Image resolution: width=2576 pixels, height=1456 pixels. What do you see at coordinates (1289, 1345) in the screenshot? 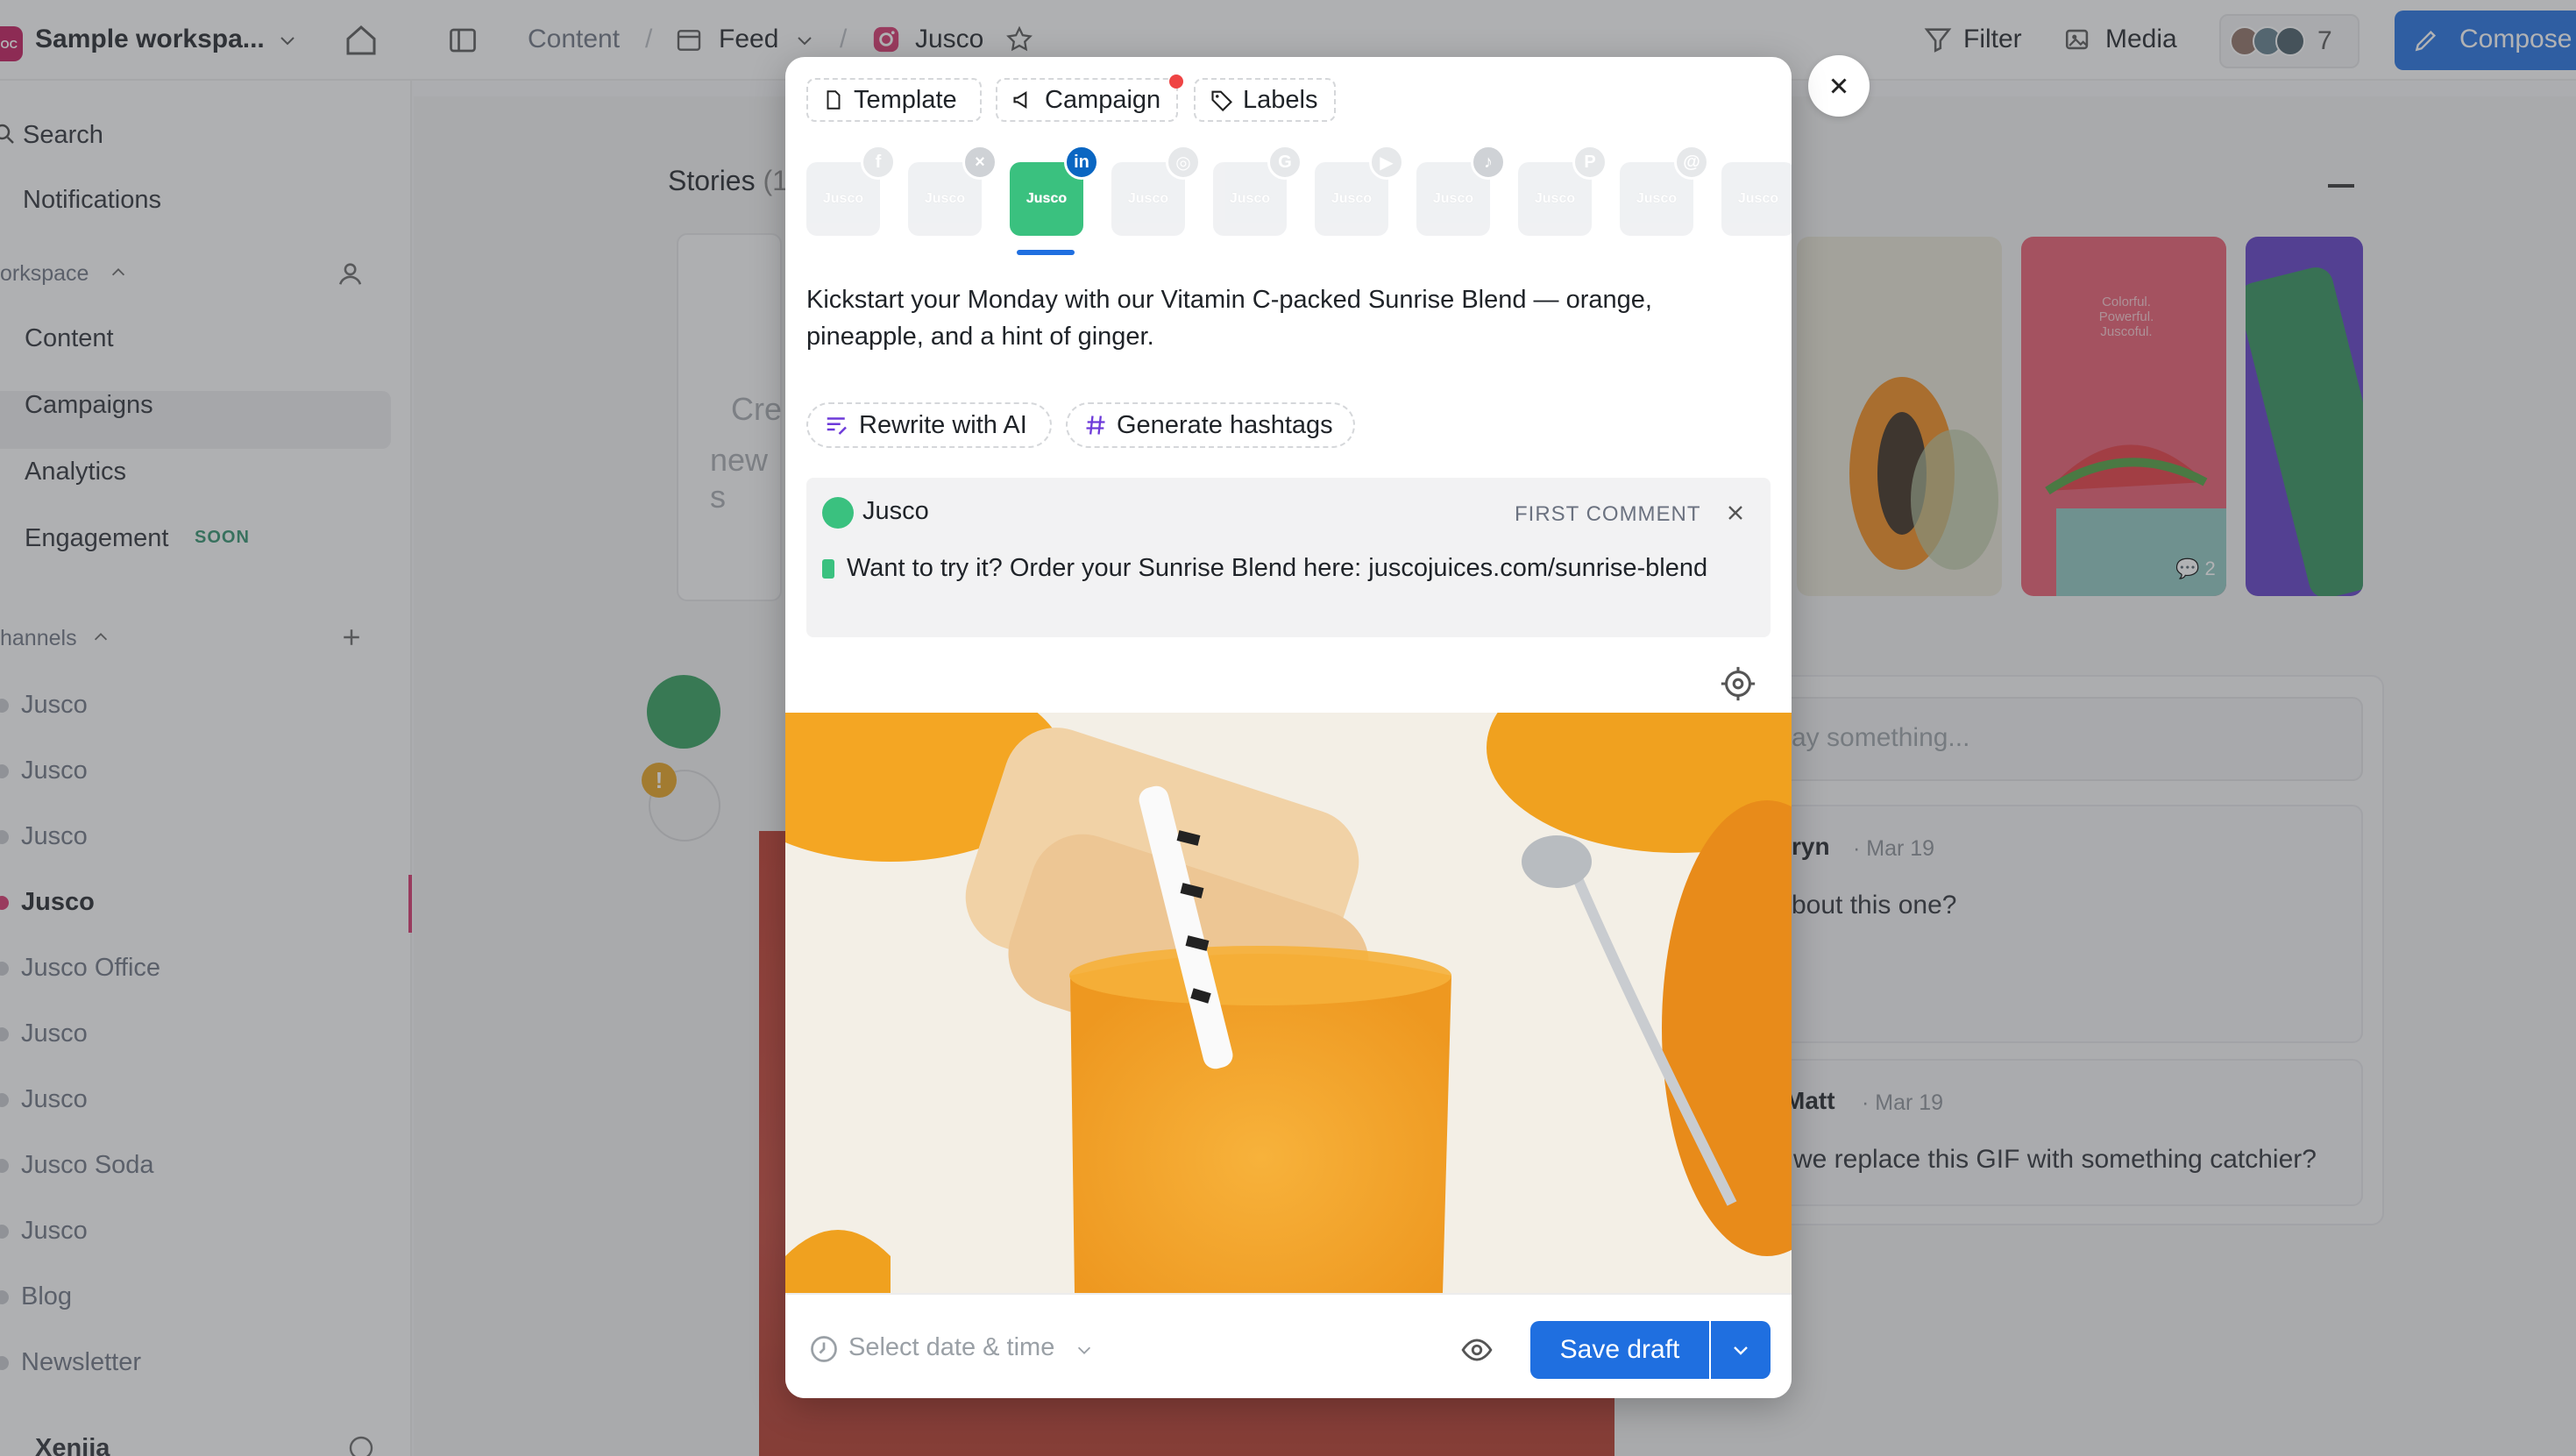
I see `composer-footer: Select date & time Save draft` at bounding box center [1289, 1345].